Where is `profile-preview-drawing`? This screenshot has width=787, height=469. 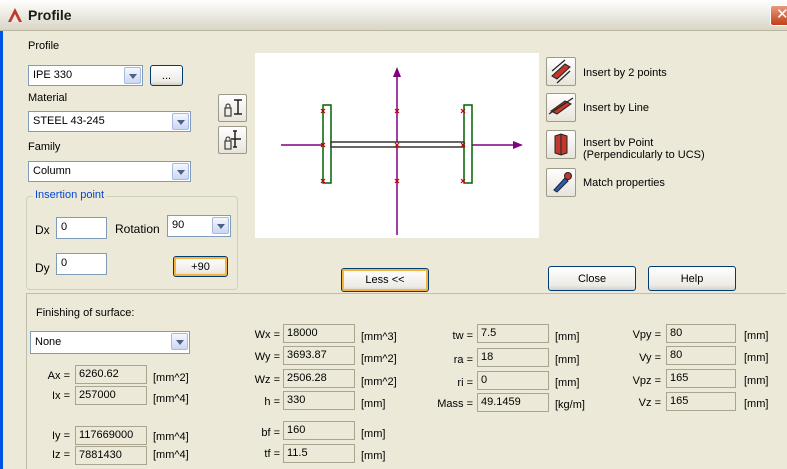
profile-preview-drawing is located at coordinates (402, 151).